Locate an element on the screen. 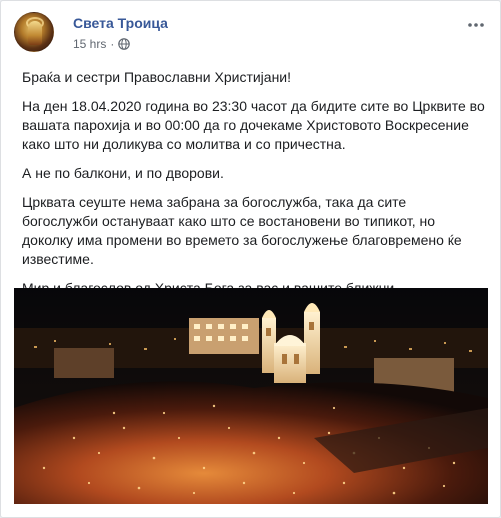 Image resolution: width=501 pixels, height=518 pixels. post-meta: 15 hrs · is located at coordinates (102, 44).